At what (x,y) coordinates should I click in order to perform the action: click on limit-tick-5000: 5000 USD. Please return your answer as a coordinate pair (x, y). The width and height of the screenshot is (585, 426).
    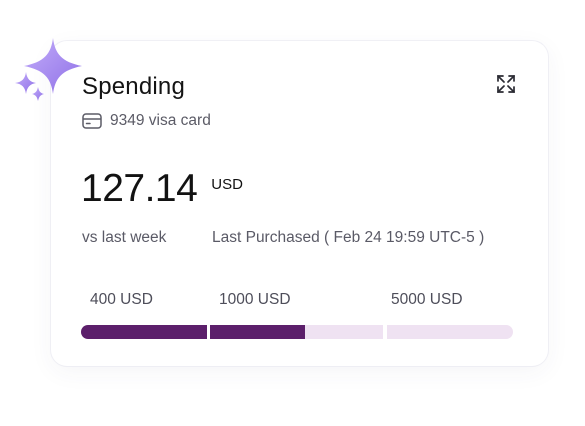
    Looking at the image, I should click on (427, 299).